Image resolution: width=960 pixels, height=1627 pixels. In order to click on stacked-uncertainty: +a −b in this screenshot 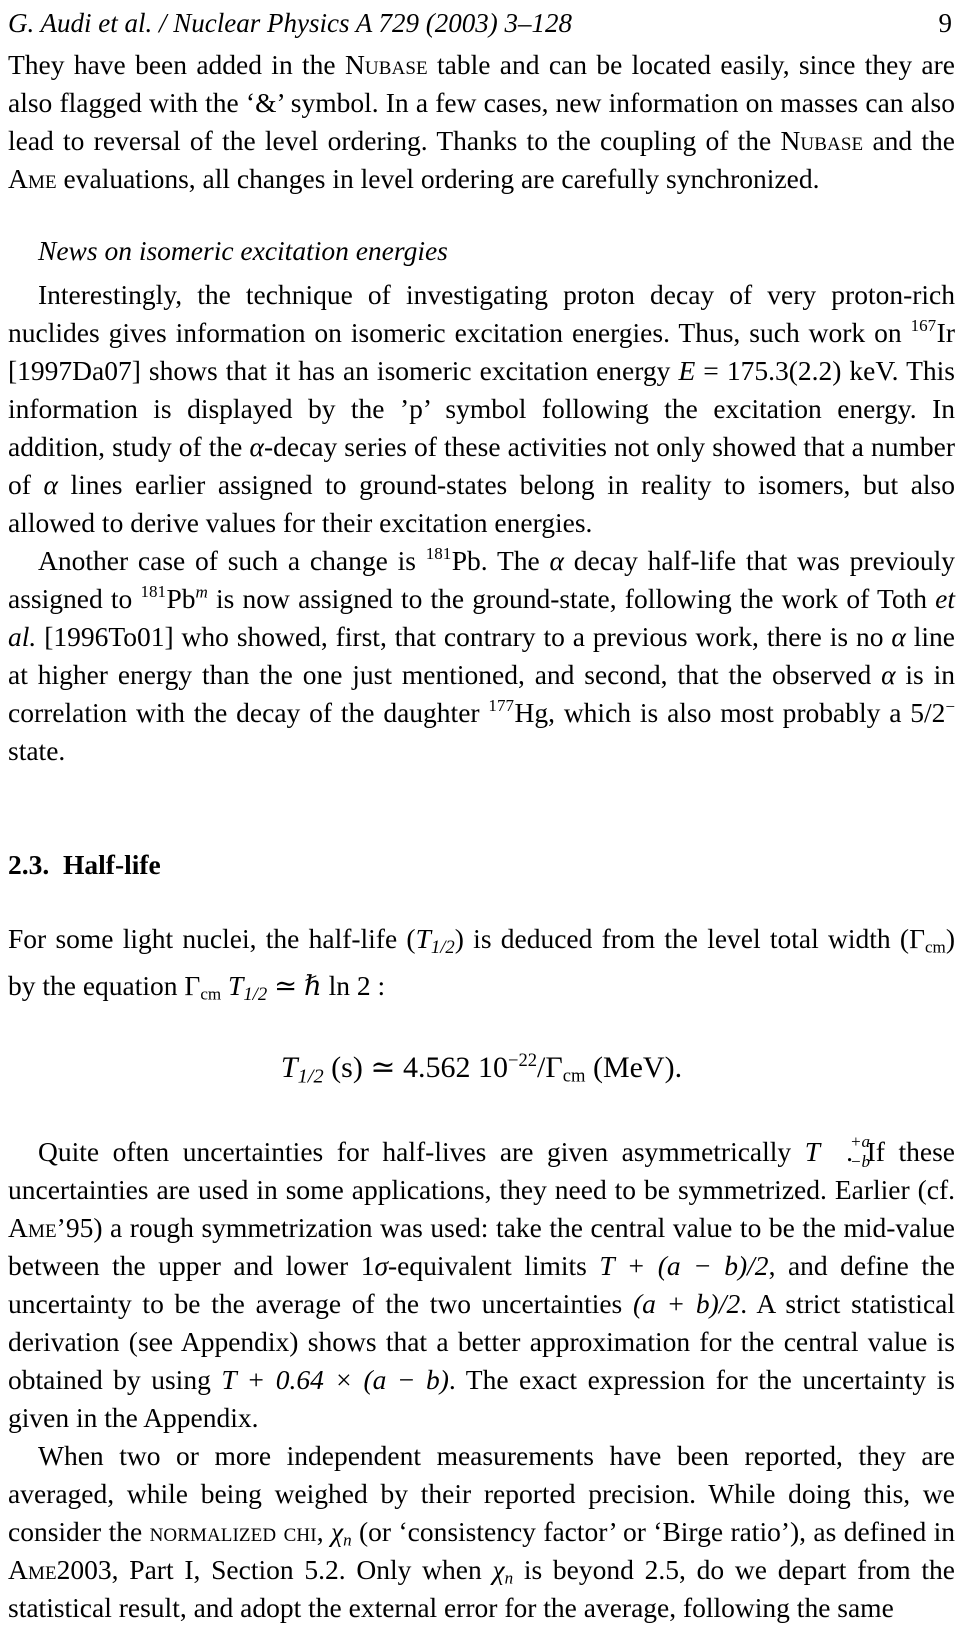, I will do `click(845, 1151)`.